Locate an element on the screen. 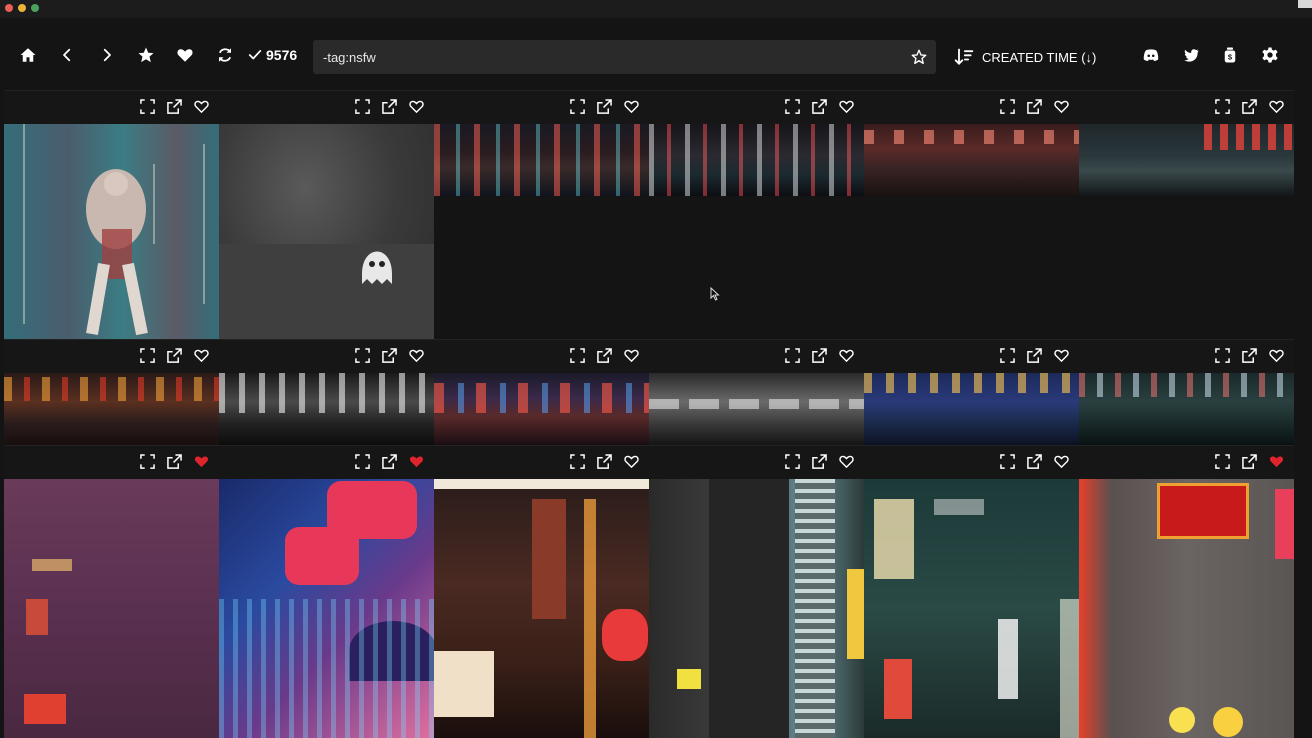 The height and width of the screenshot is (738, 1312). item-count-value: 9576 is located at coordinates (282, 55).